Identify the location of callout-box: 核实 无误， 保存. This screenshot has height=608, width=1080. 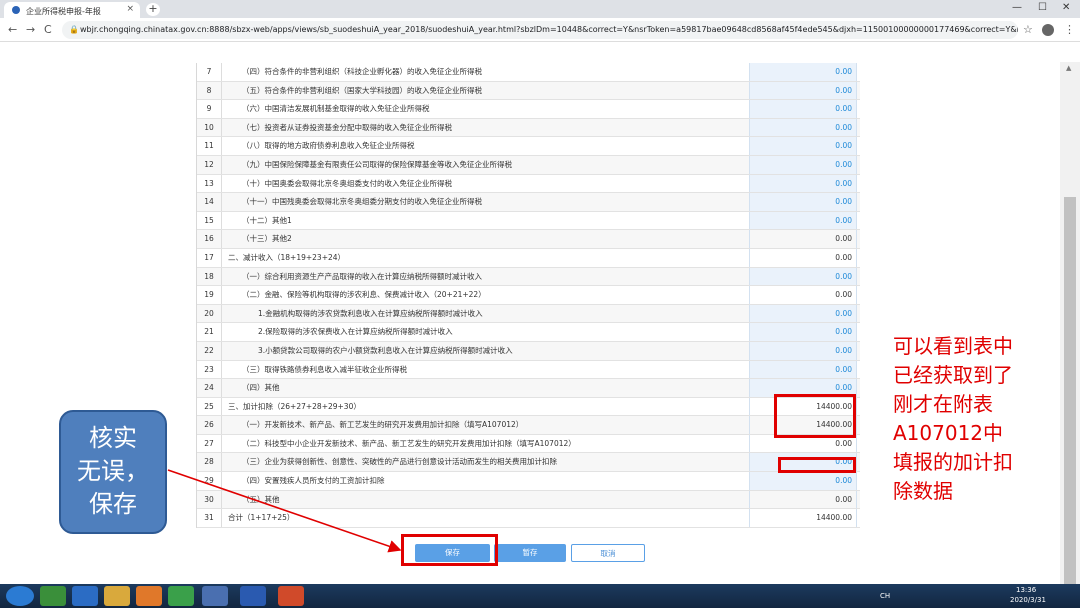
(113, 472).